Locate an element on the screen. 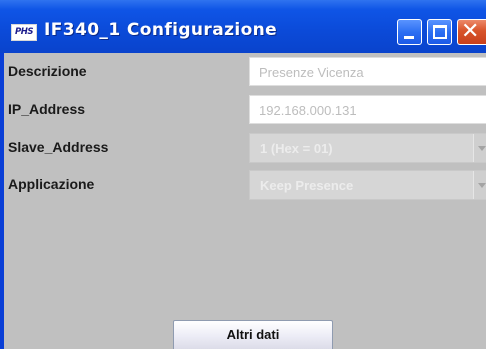 Image resolution: width=486 pixels, height=349 pixels. applicazione-select: Keep Presence is located at coordinates (367, 185).